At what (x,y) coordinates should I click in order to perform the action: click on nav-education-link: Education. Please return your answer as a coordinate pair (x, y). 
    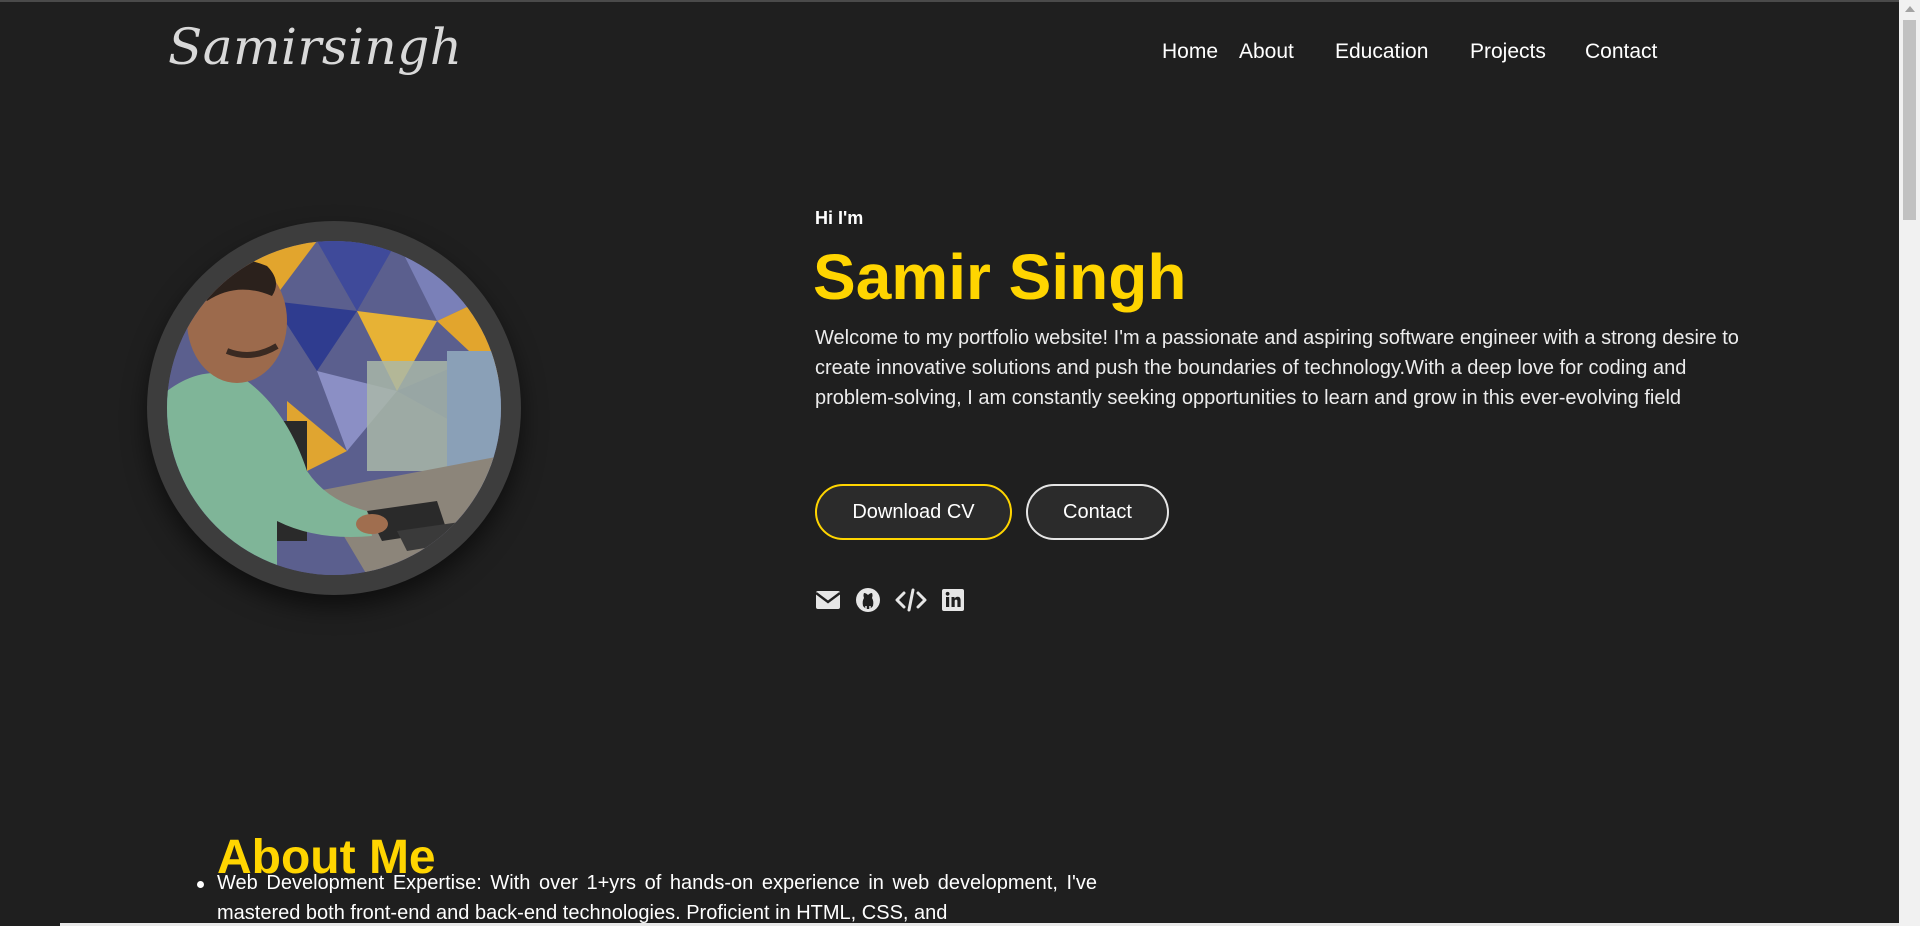
    Looking at the image, I should click on (1381, 52).